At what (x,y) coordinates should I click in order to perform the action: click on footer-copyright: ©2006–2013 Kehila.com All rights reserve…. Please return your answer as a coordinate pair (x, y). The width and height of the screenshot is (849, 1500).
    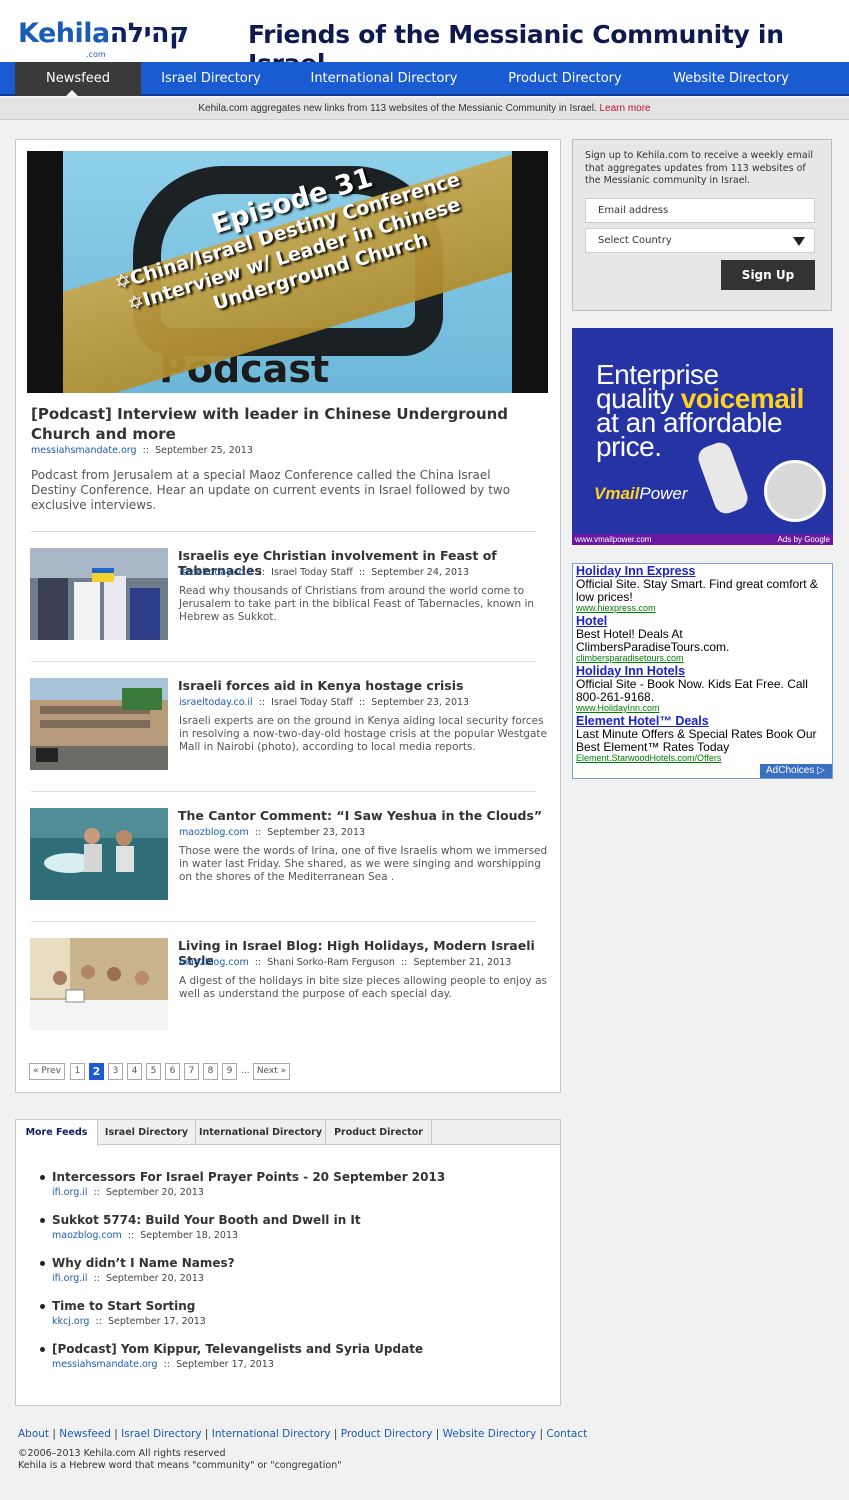
    Looking at the image, I should click on (180, 1460).